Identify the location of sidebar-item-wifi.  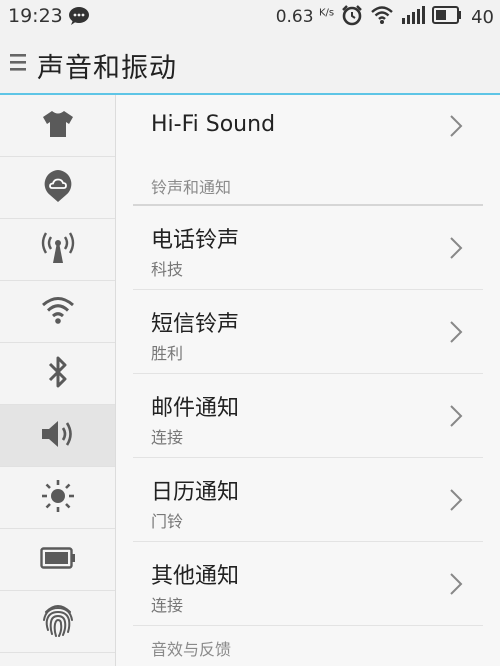
(57, 312).